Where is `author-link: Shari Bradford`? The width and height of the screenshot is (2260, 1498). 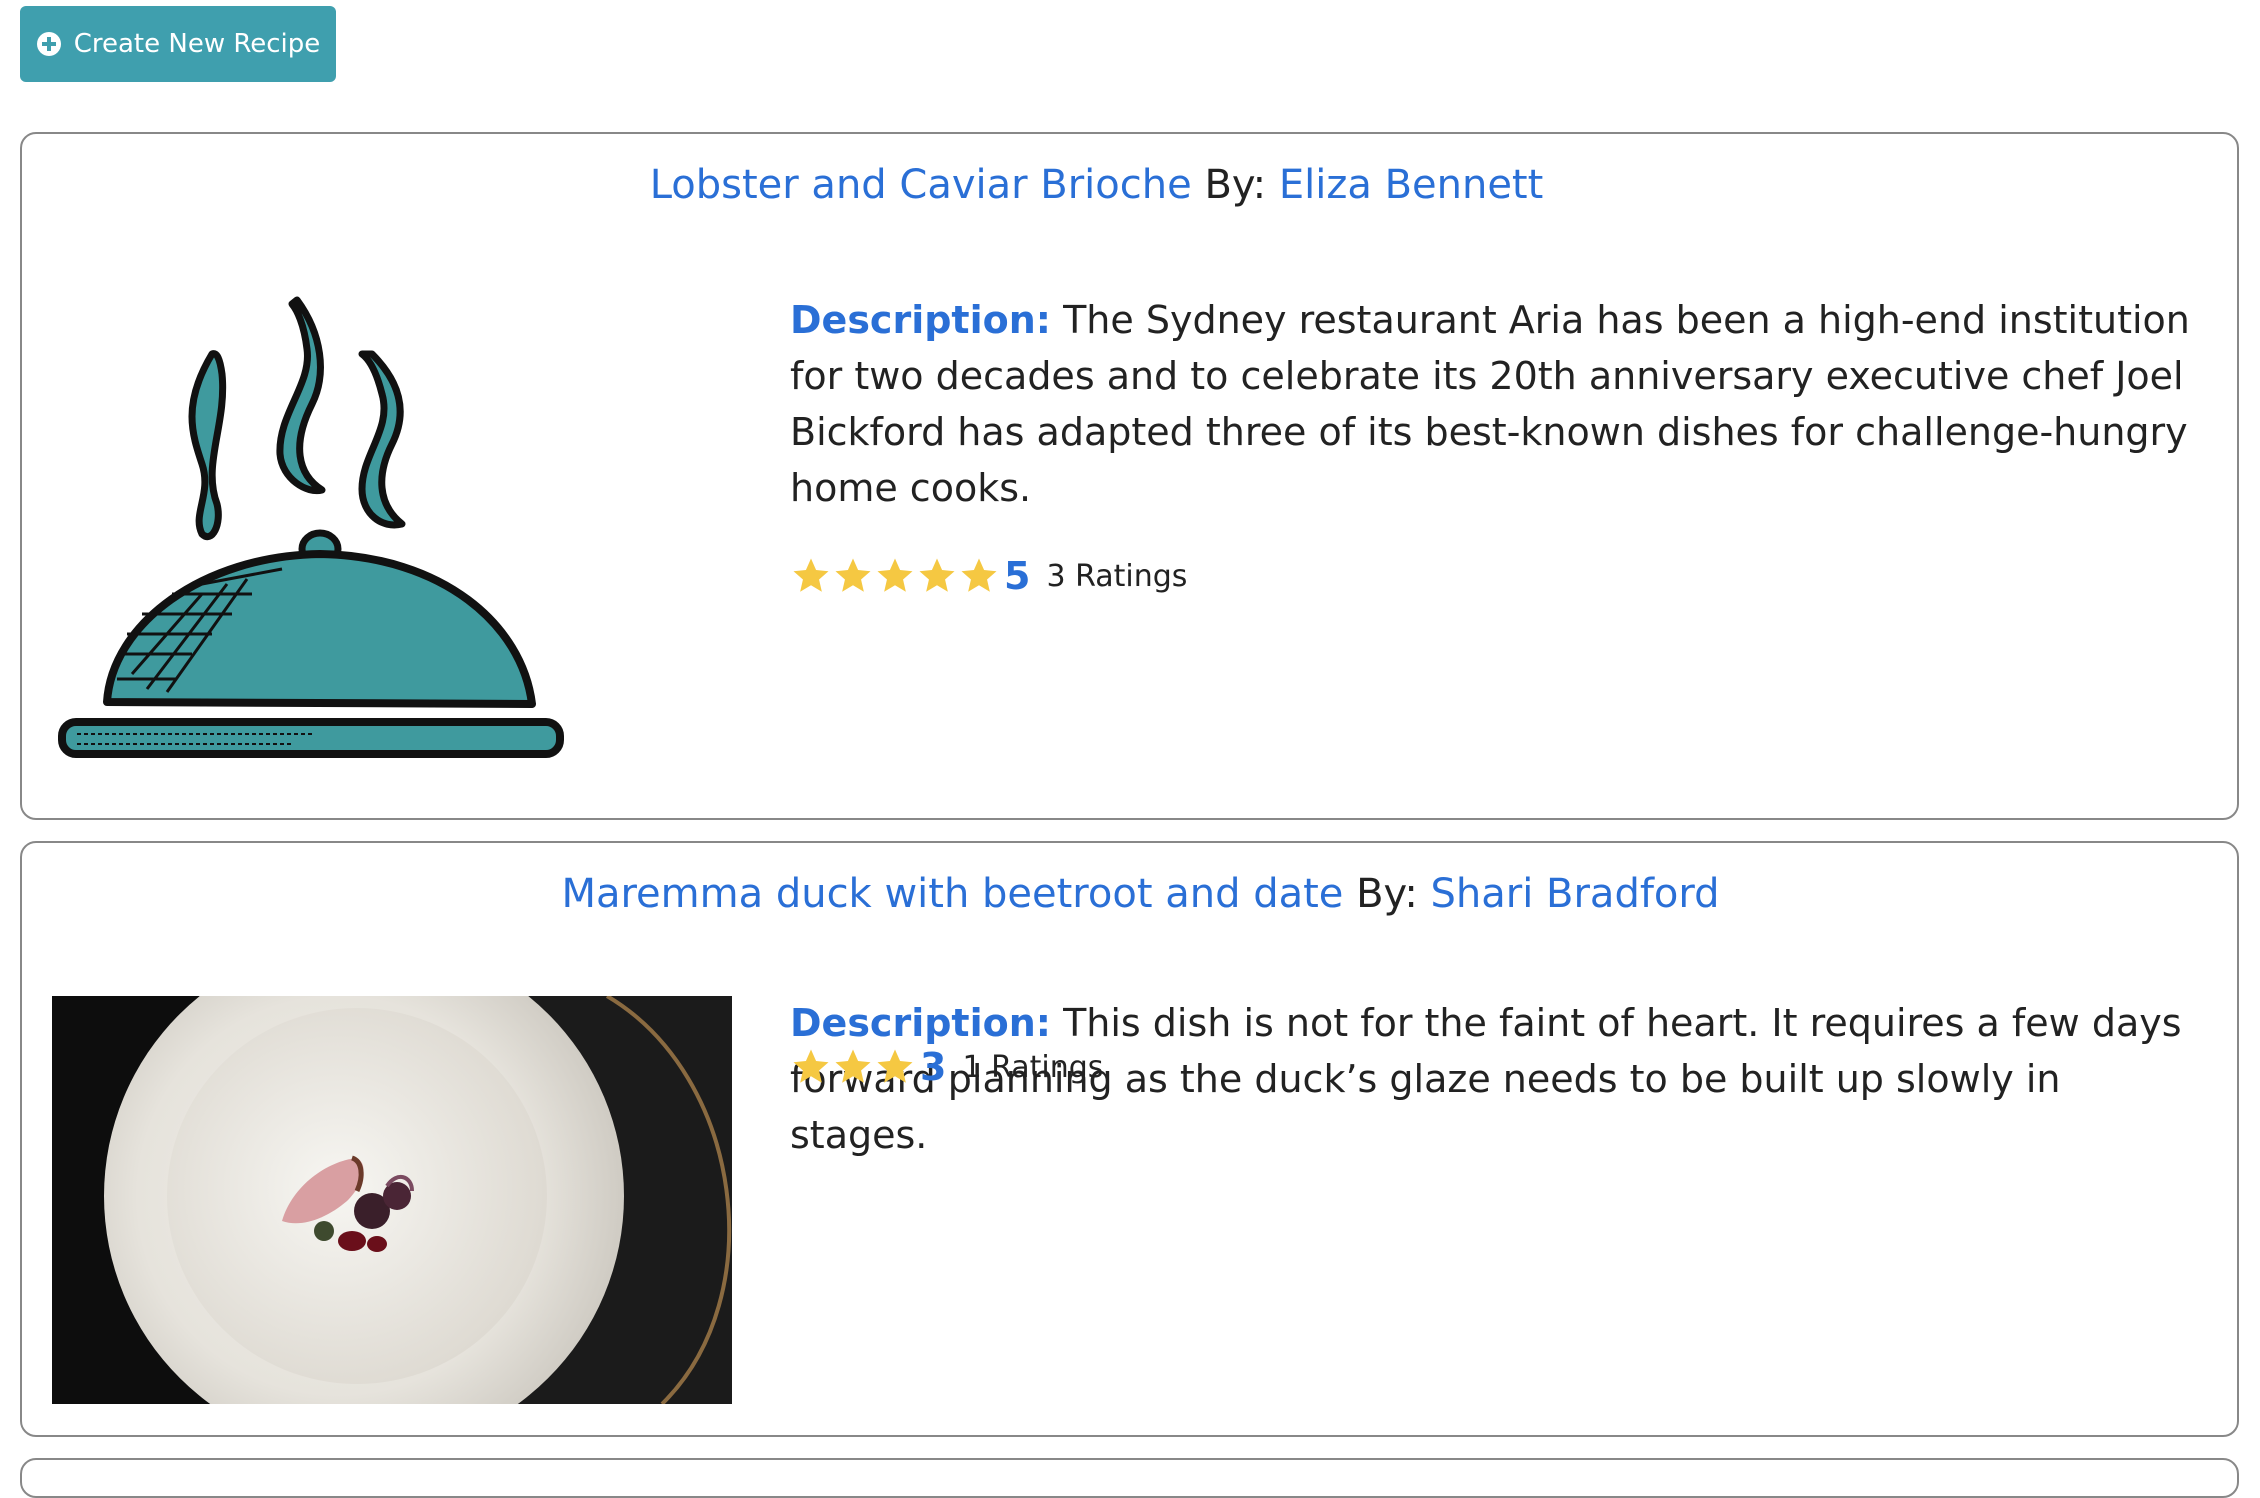
author-link: Shari Bradford is located at coordinates (1575, 894).